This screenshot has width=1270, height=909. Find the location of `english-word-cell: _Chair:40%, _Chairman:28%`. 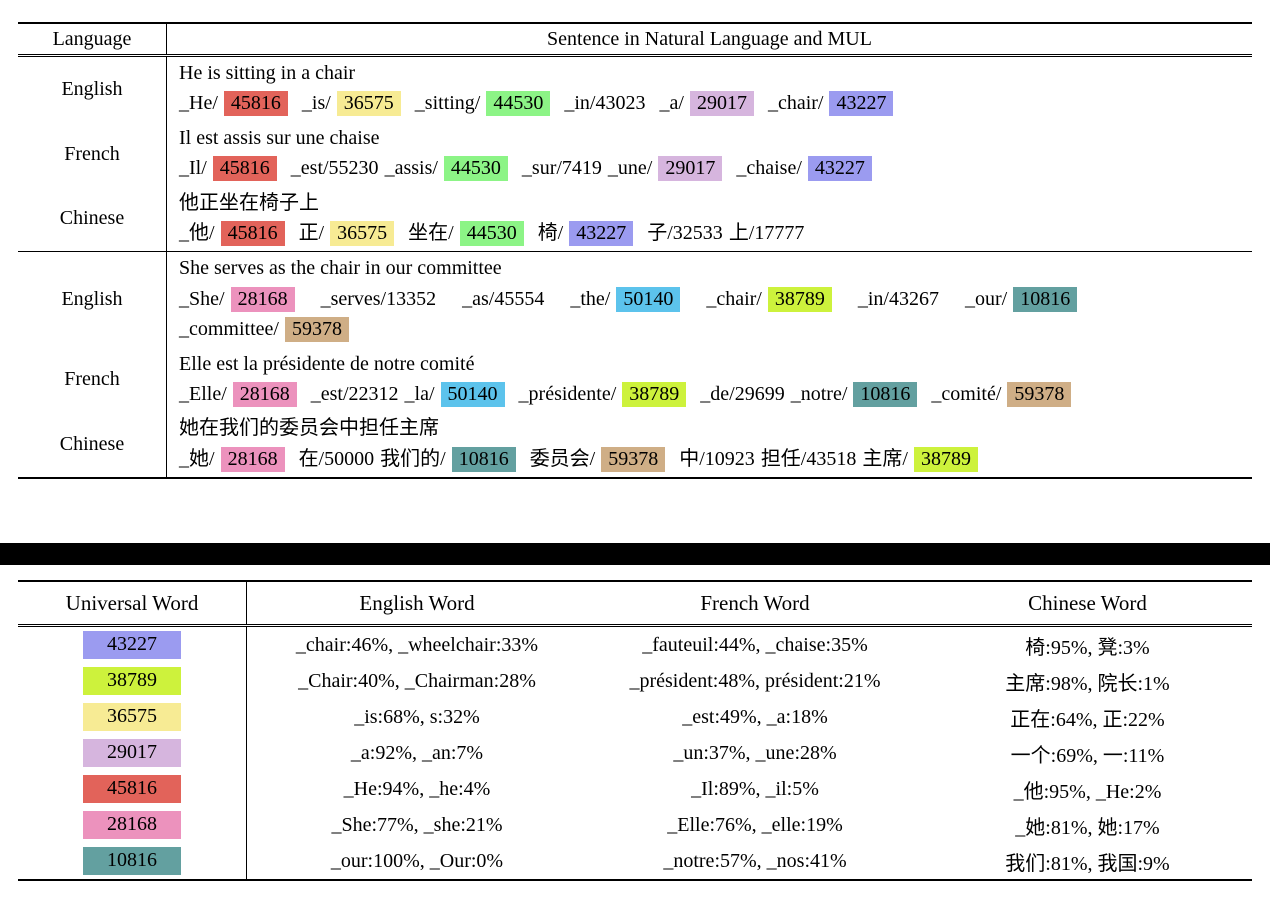

english-word-cell: _Chair:40%, _Chairman:28% is located at coordinates (416, 681).